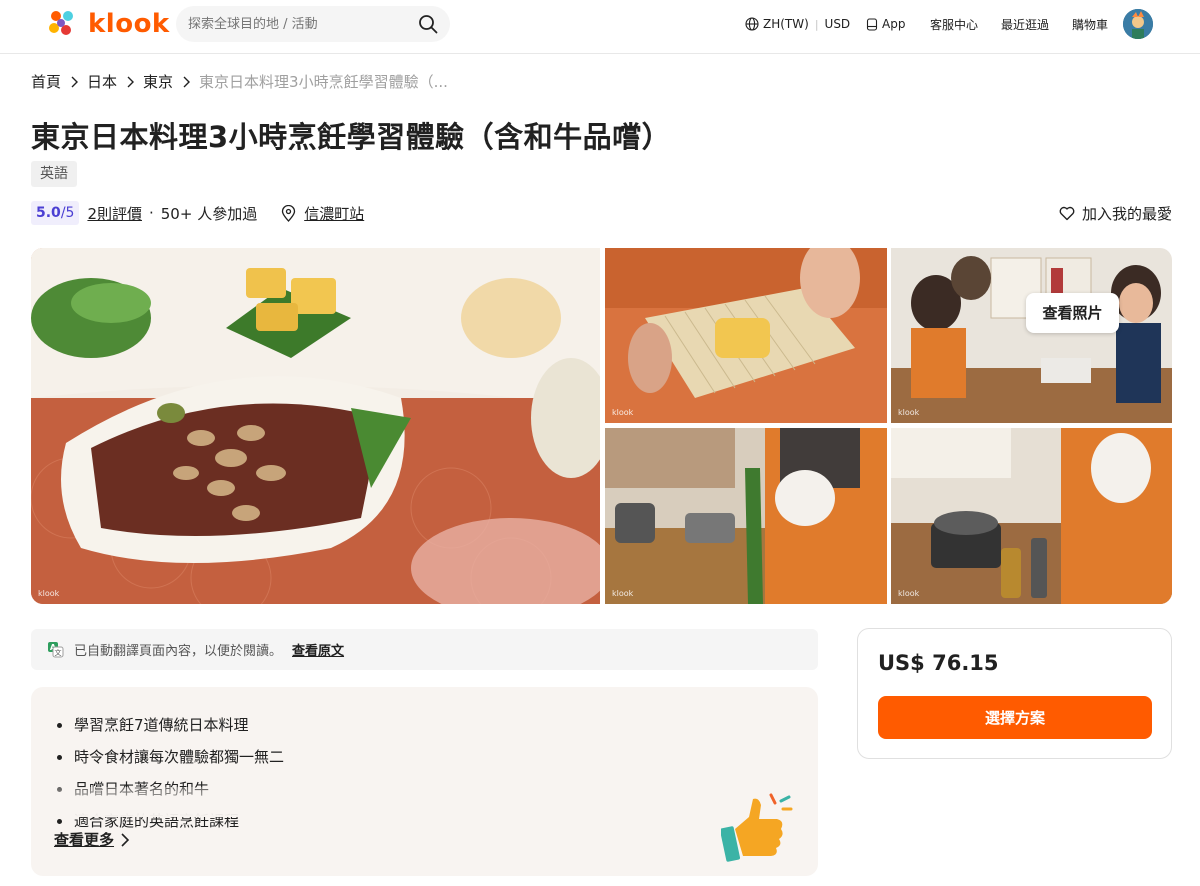 This screenshot has width=1200, height=886. What do you see at coordinates (129, 24) in the screenshot?
I see `brand-name: klook` at bounding box center [129, 24].